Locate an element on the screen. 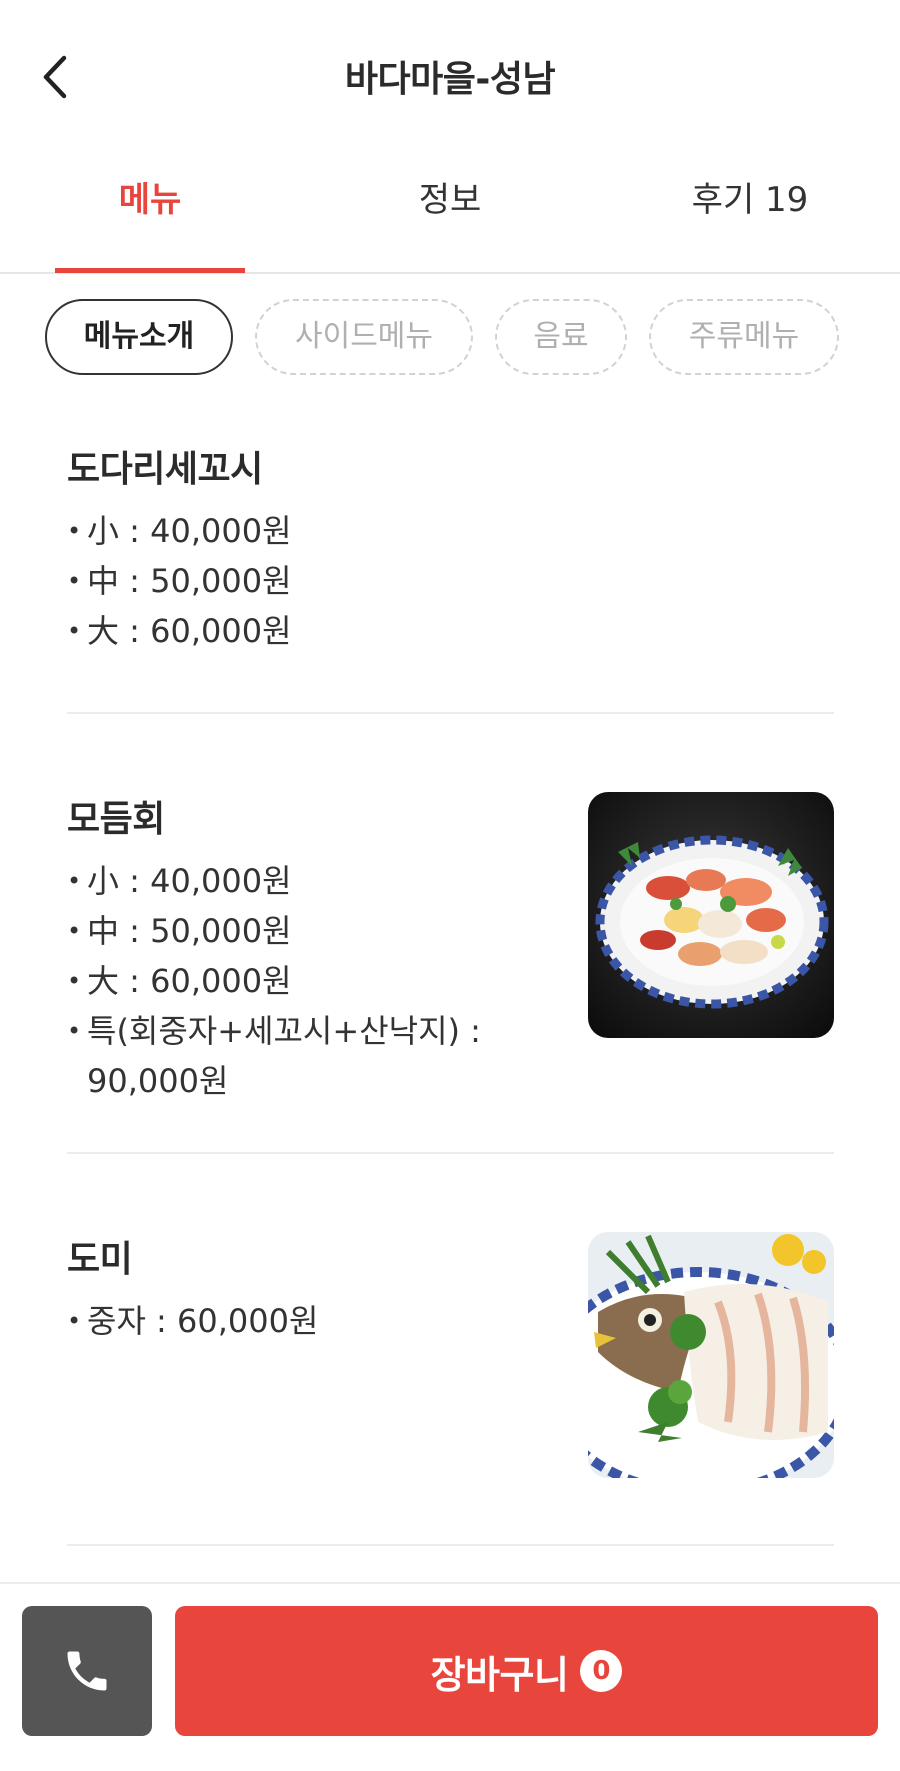  cart-button: 장바구니 0 is located at coordinates (526, 1671).